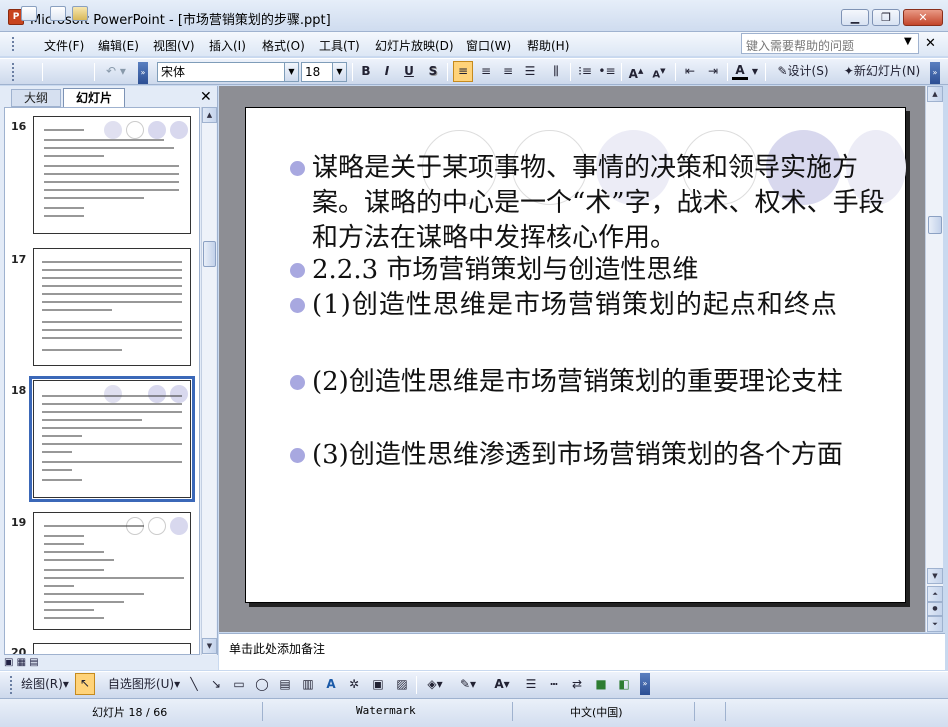 The height and width of the screenshot is (727, 948). I want to click on previous-slide-icon: ⏶, so click(935, 594).